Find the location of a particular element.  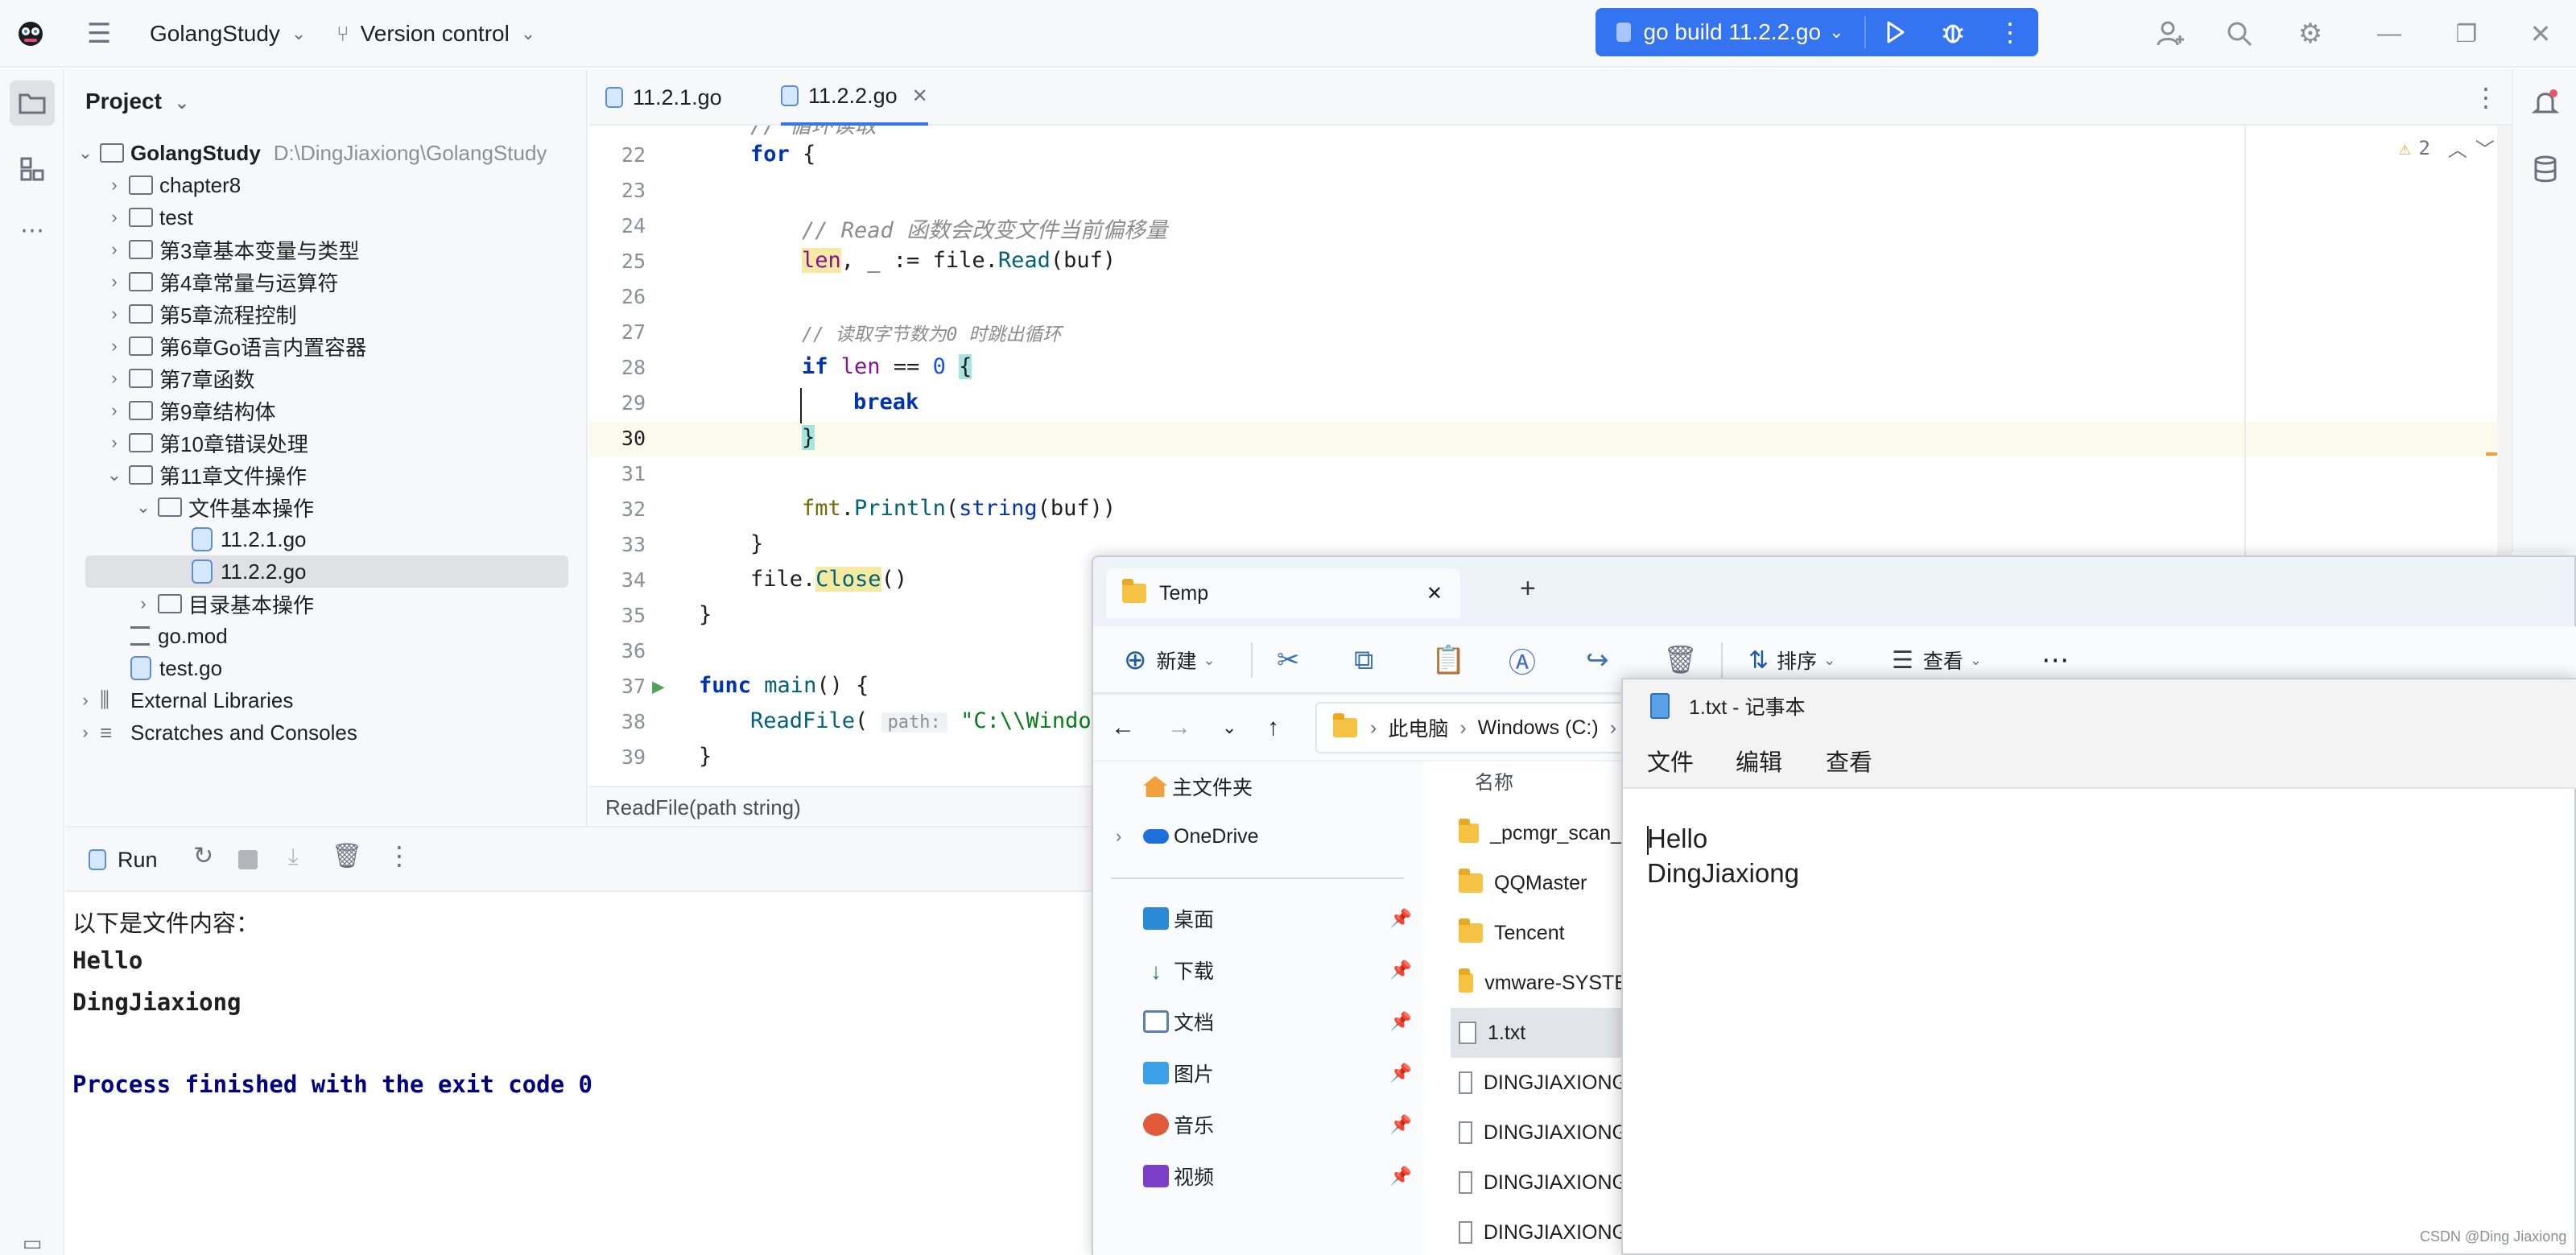

new-tab-icon: + is located at coordinates (1528, 589).